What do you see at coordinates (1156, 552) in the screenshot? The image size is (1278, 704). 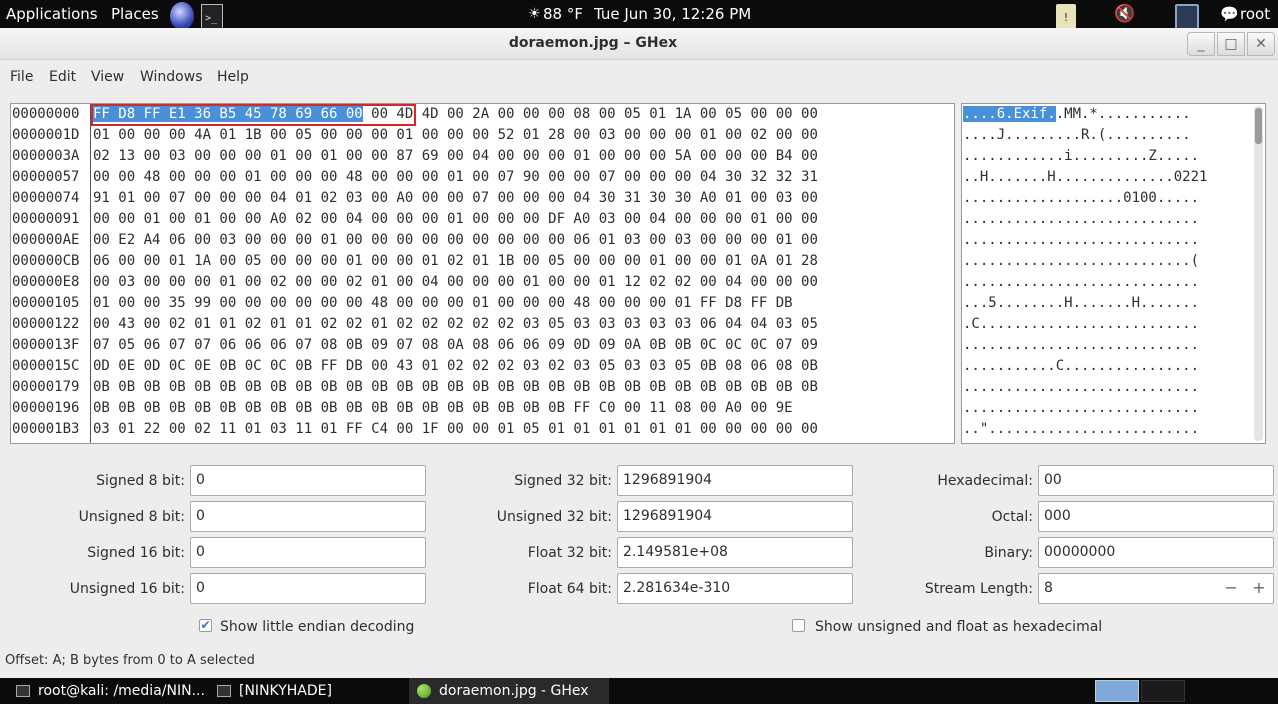 I see `binary-field: 00000000` at bounding box center [1156, 552].